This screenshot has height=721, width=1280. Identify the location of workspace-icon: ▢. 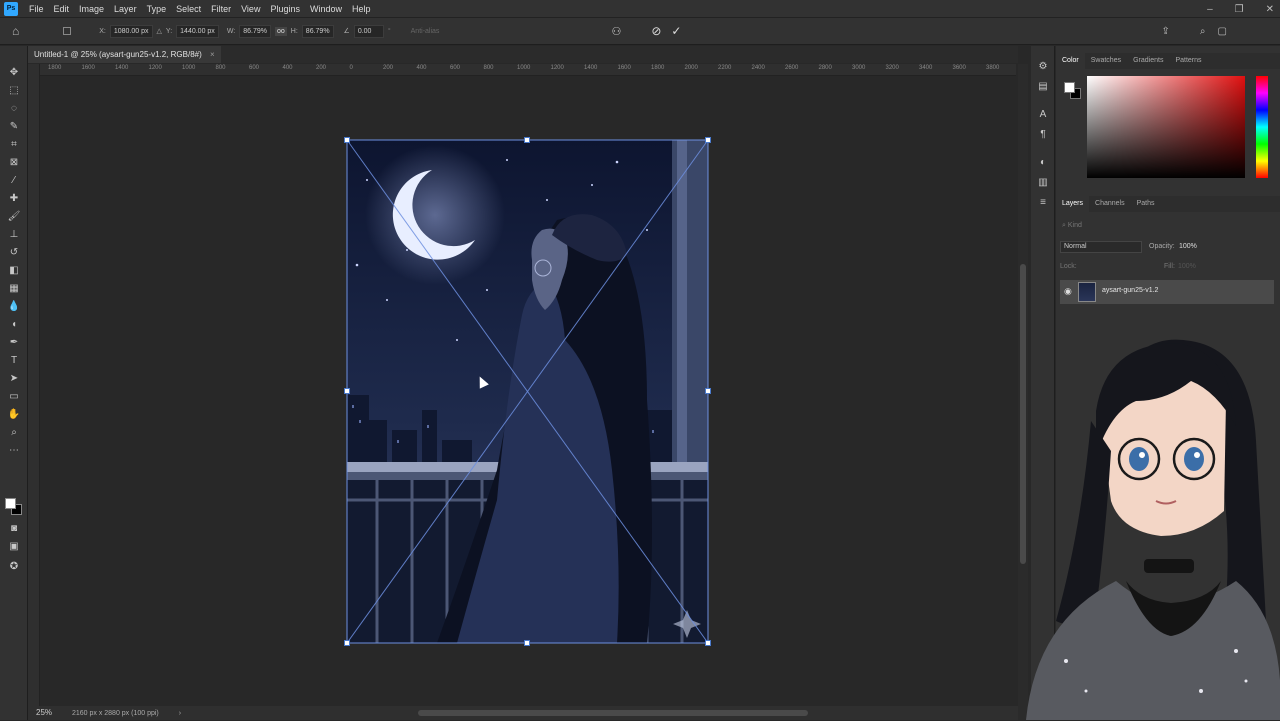
(1221, 31).